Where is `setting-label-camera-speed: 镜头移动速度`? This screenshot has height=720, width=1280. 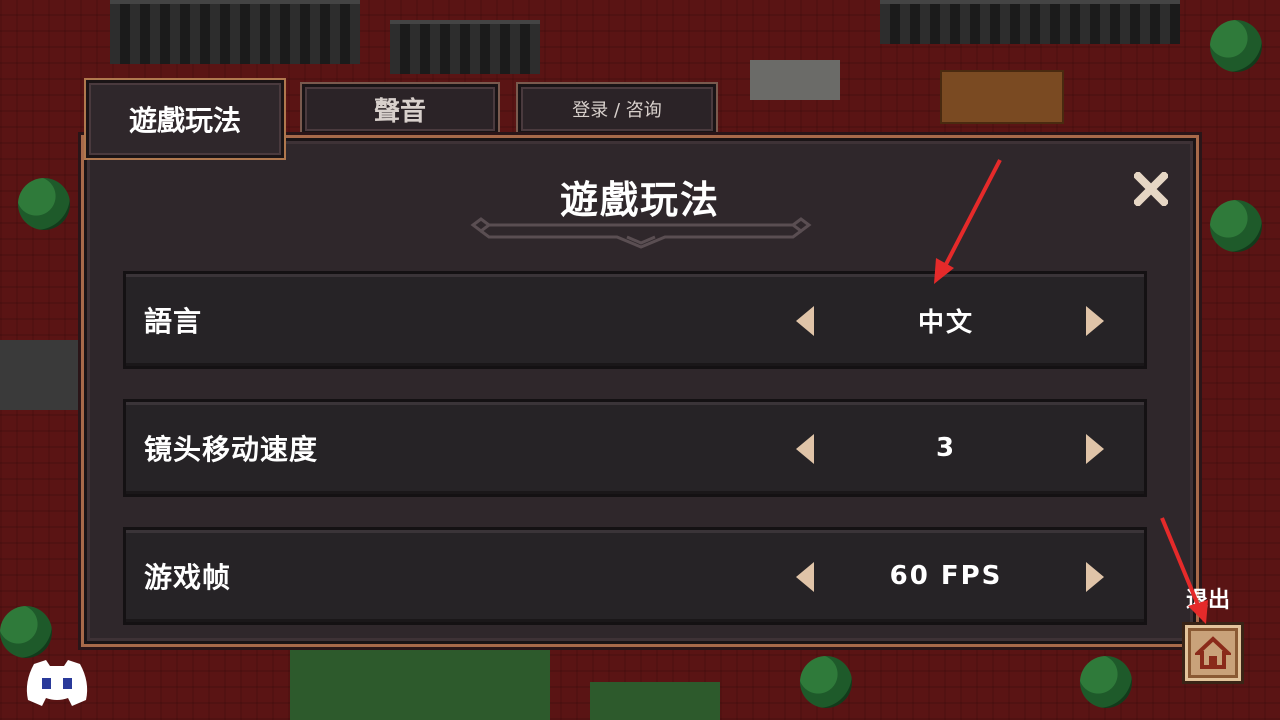 setting-label-camera-speed: 镜头移动速度 is located at coordinates (231, 449).